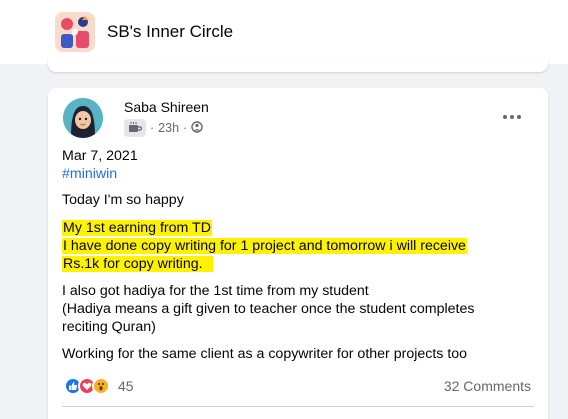  I want to click on reaction-count: 45, so click(126, 386).